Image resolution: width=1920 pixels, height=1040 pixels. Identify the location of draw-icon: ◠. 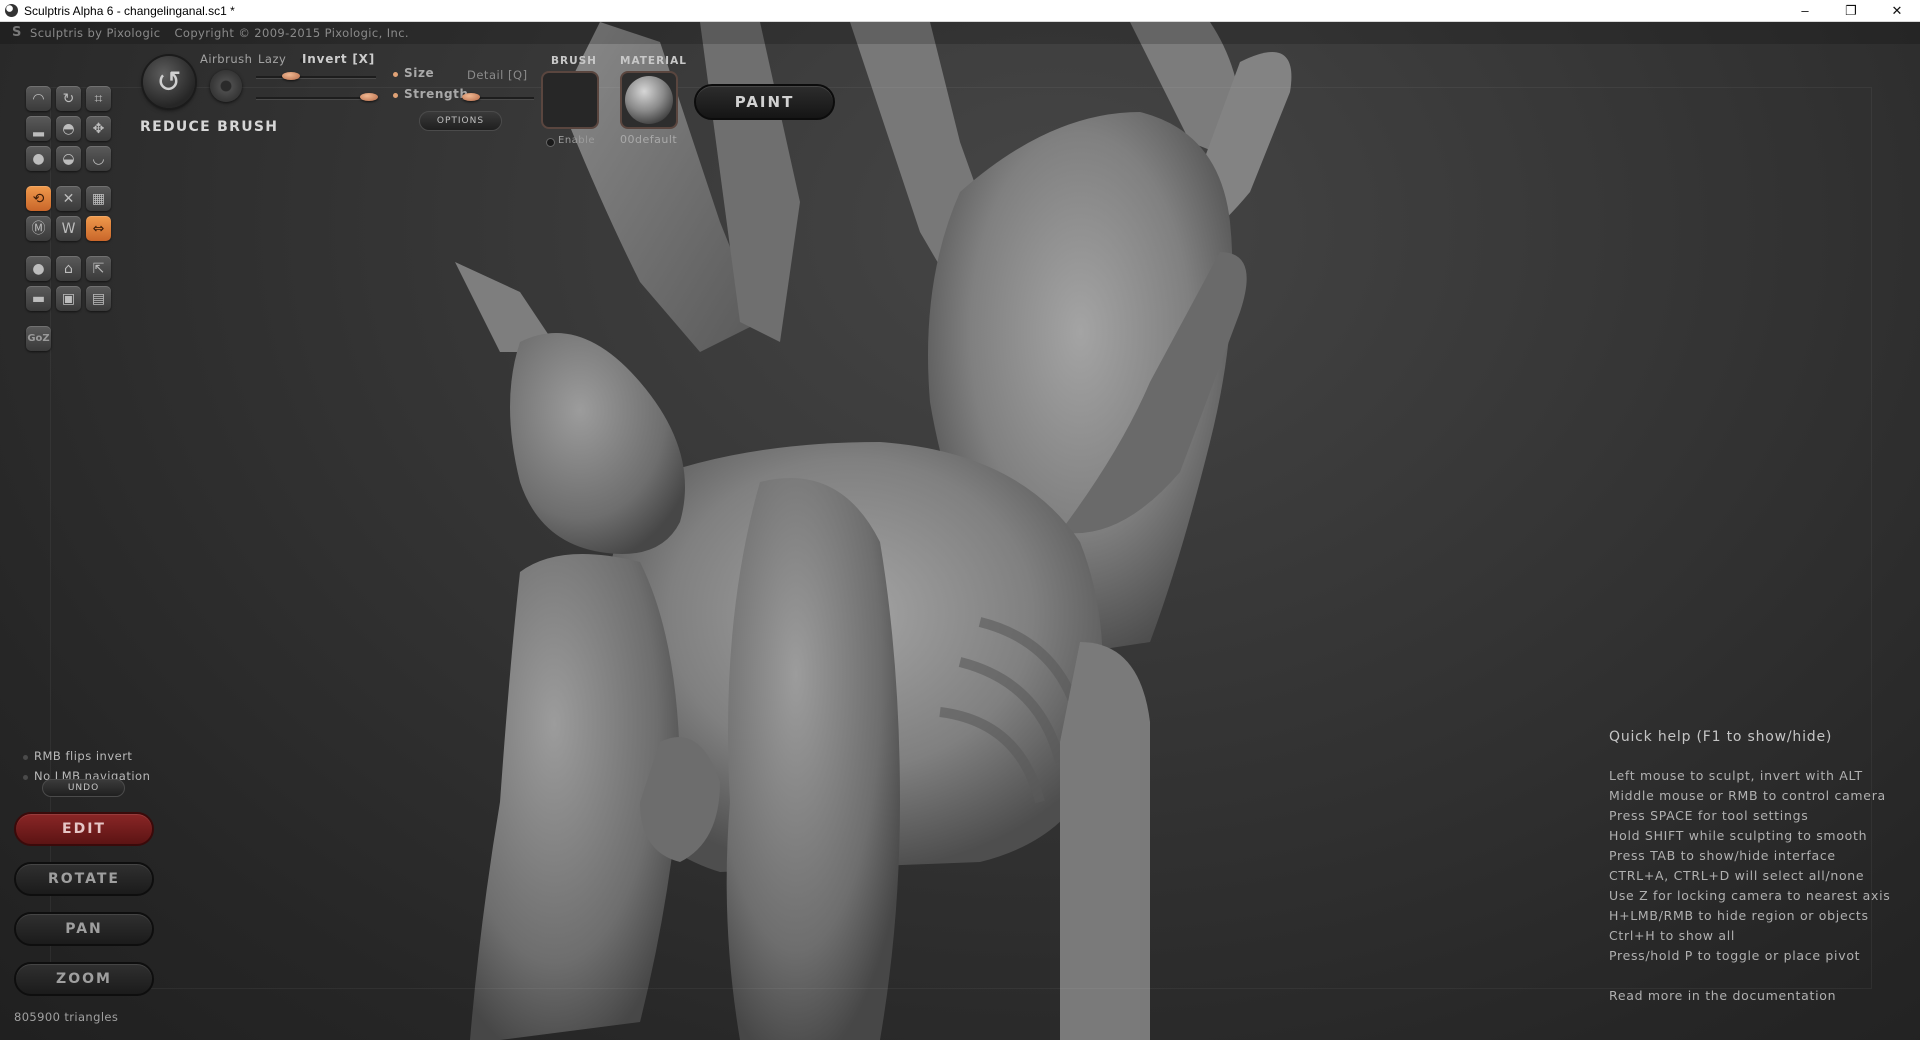
(38, 98).